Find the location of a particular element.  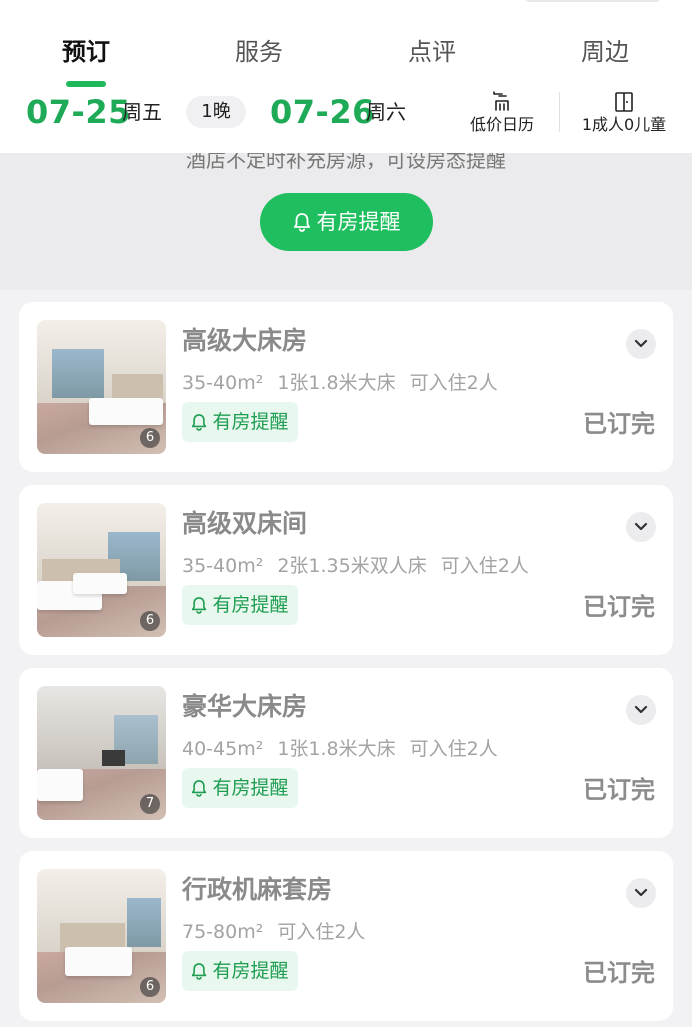

tab-reviews: 点评 is located at coordinates (432, 52).